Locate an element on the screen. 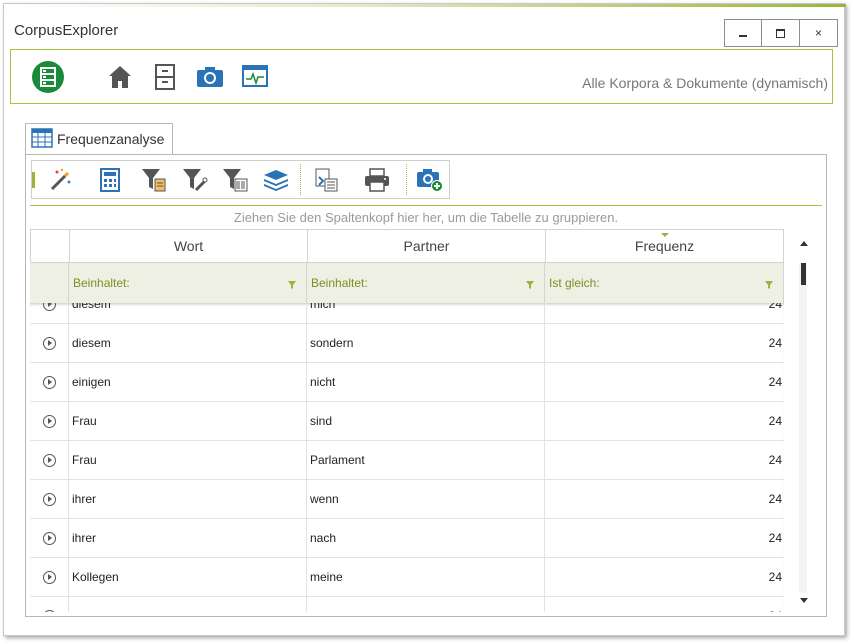 The image size is (854, 644). filter-cell-frequenz: Ist gleich: is located at coordinates (664, 283).